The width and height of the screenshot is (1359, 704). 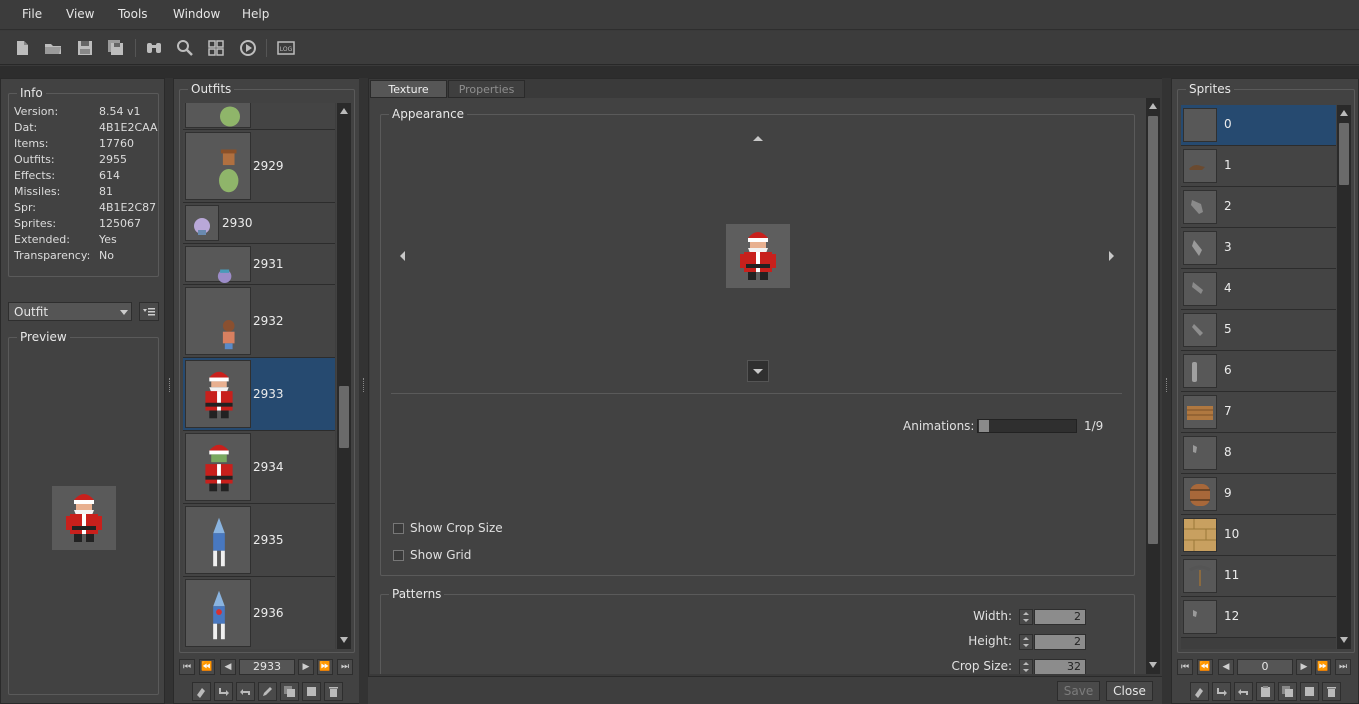 What do you see at coordinates (1026, 666) in the screenshot?
I see `crop-size-stepper` at bounding box center [1026, 666].